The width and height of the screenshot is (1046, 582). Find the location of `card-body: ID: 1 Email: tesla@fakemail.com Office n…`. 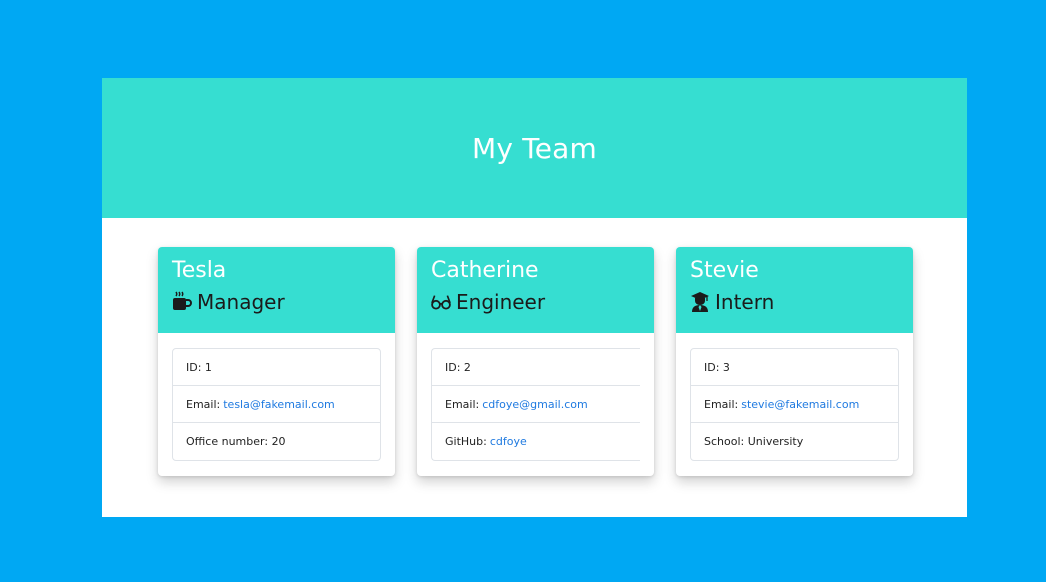

card-body: ID: 1 Email: tesla@fakemail.com Office n… is located at coordinates (276, 397).